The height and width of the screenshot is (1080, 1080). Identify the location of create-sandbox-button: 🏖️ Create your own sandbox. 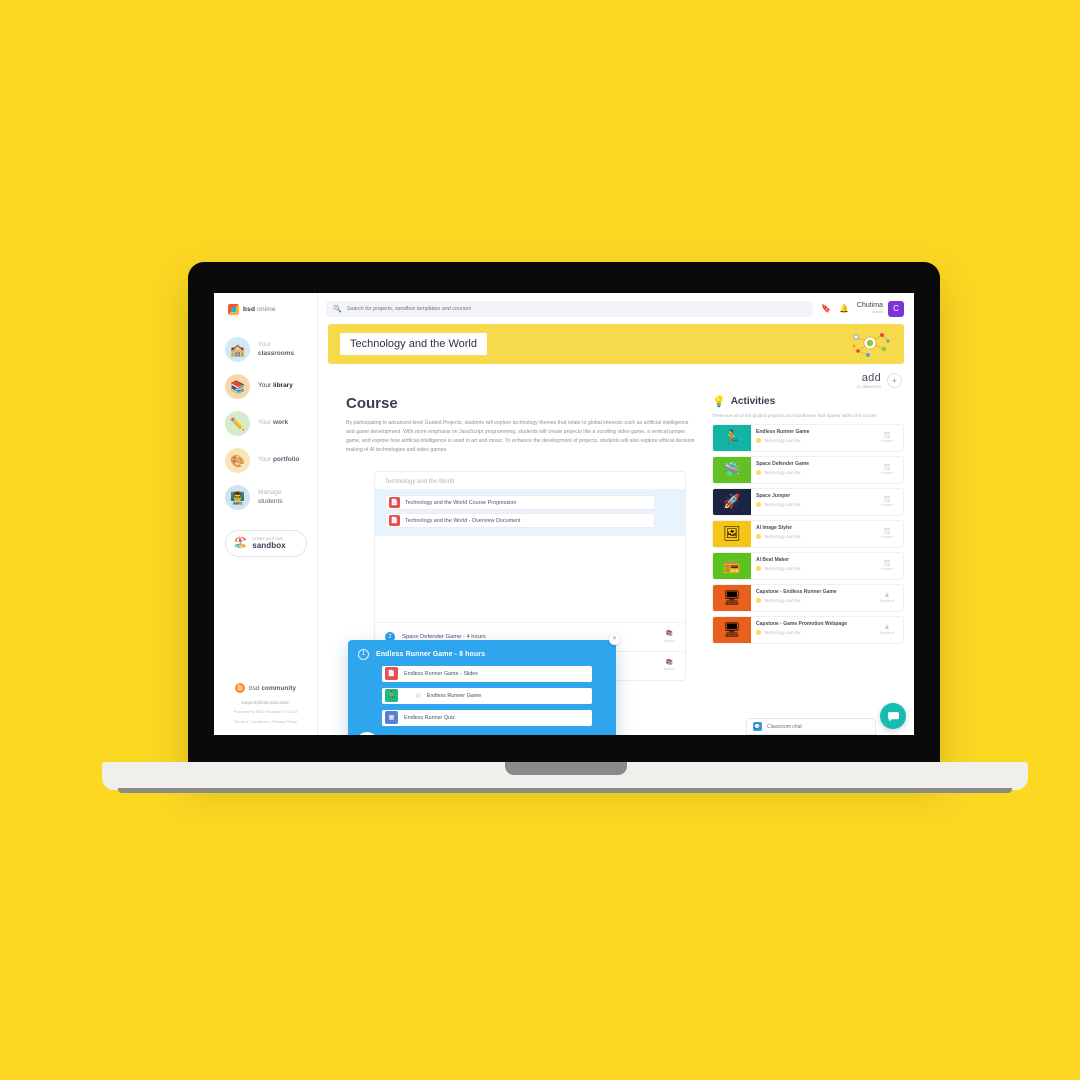
(265, 543).